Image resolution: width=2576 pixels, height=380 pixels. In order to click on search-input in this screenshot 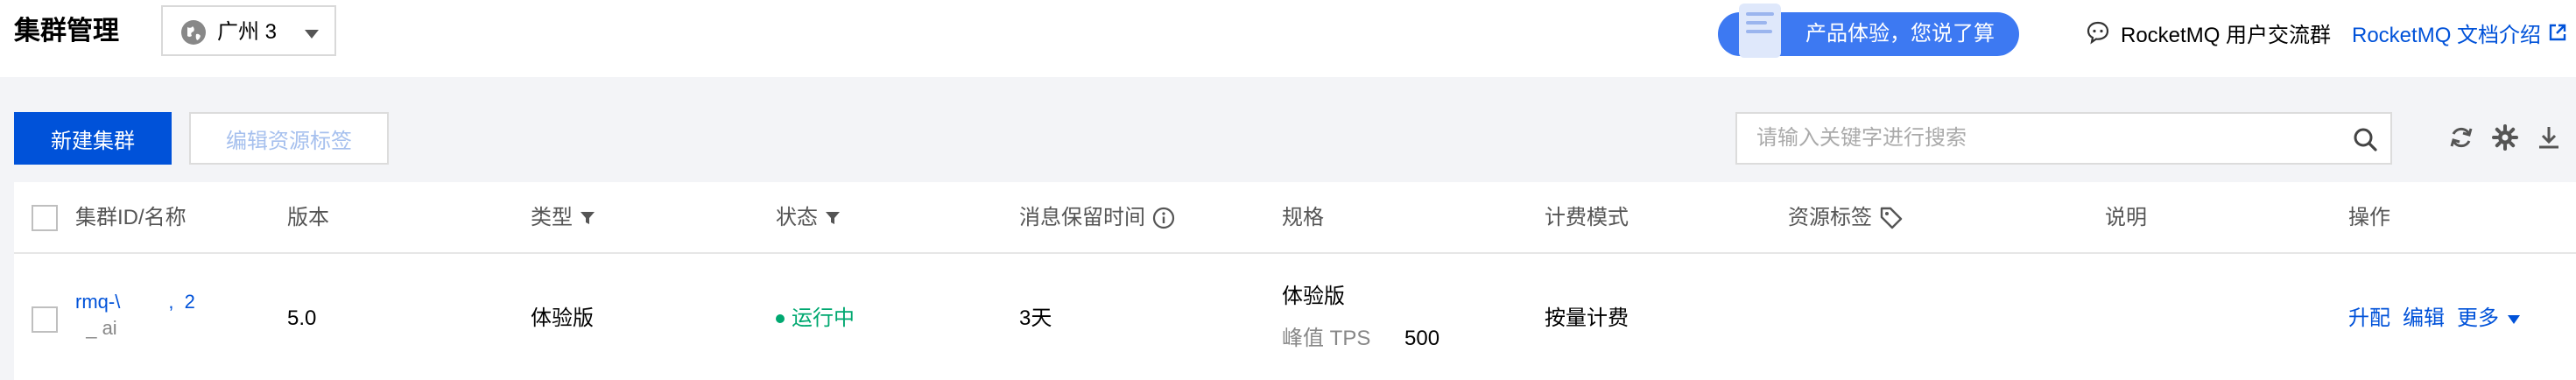, I will do `click(2036, 138)`.